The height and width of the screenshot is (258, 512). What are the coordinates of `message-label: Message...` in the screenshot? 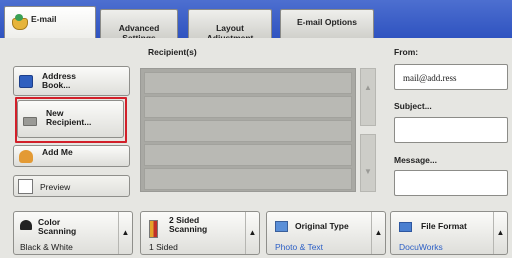 It's located at (415, 160).